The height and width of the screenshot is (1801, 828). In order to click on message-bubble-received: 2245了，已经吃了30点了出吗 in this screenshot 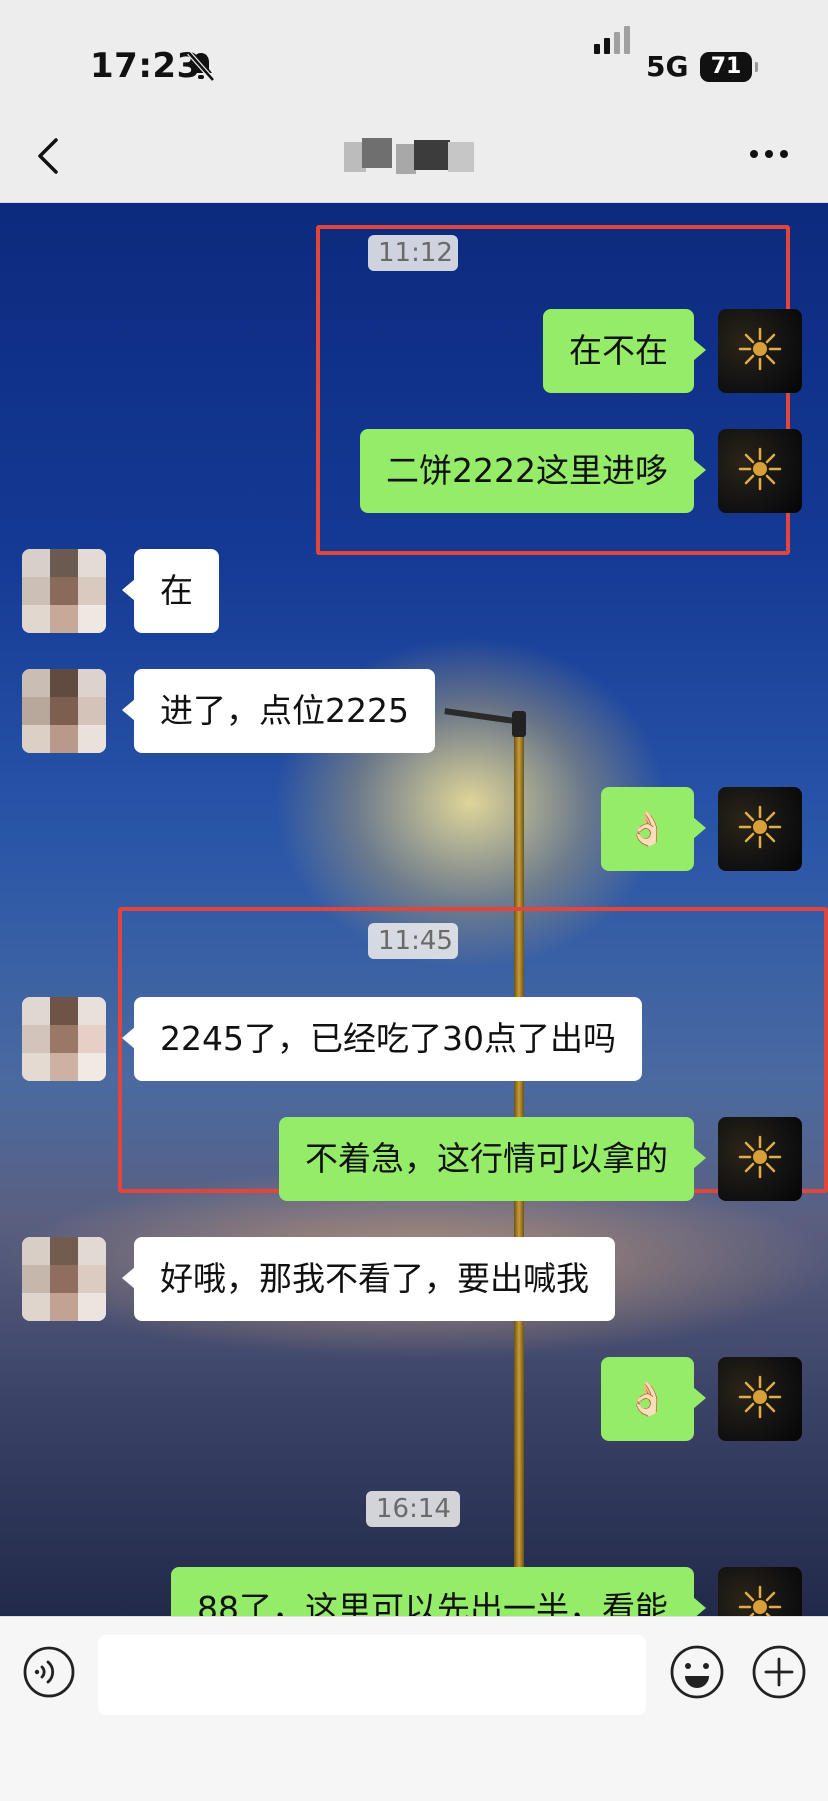, I will do `click(382, 1039)`.